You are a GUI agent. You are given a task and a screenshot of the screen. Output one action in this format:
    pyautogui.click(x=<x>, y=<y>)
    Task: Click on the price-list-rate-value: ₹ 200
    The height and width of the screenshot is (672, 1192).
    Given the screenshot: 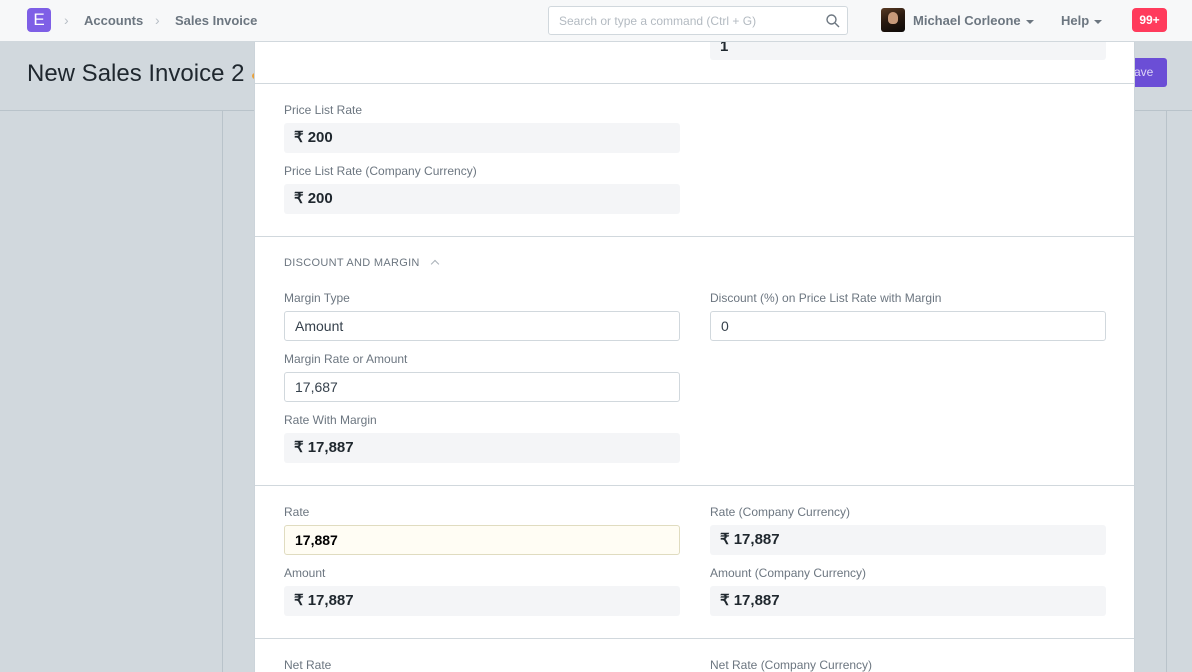 What is the action you would take?
    pyautogui.click(x=482, y=138)
    